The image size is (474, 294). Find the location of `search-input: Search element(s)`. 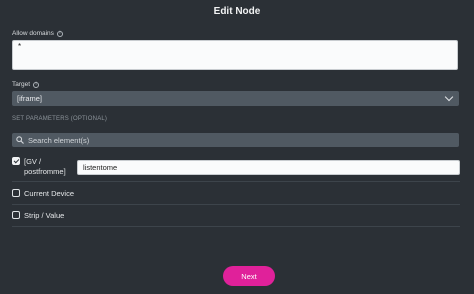

search-input: Search element(s) is located at coordinates (235, 140).